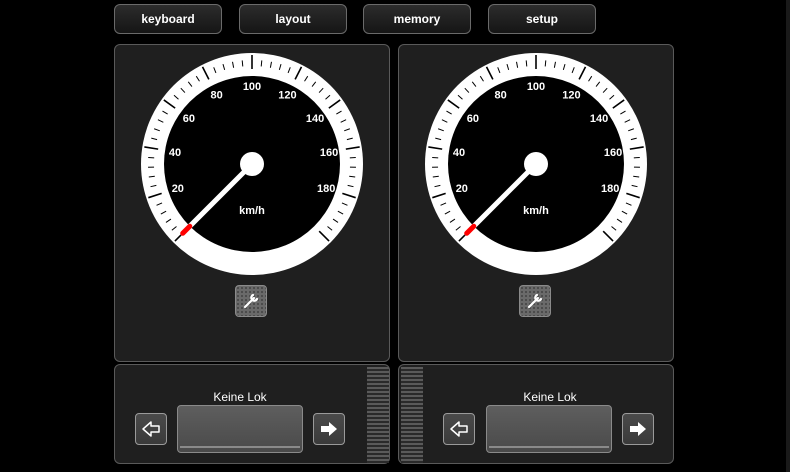 The height and width of the screenshot is (472, 790). What do you see at coordinates (542, 19) in the screenshot?
I see `setup-button: setup` at bounding box center [542, 19].